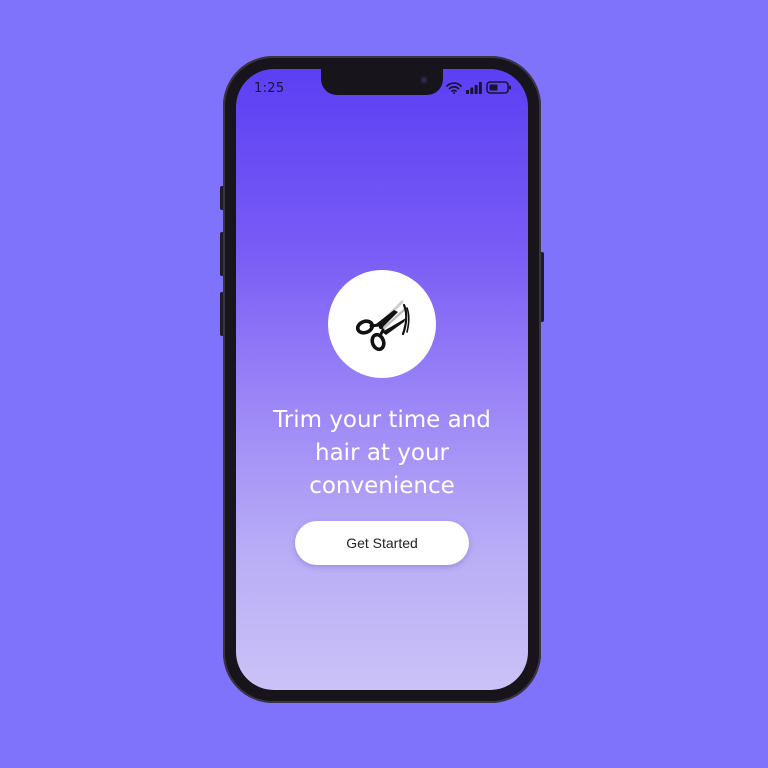 Image resolution: width=768 pixels, height=768 pixels. I want to click on scissors-icon, so click(382, 326).